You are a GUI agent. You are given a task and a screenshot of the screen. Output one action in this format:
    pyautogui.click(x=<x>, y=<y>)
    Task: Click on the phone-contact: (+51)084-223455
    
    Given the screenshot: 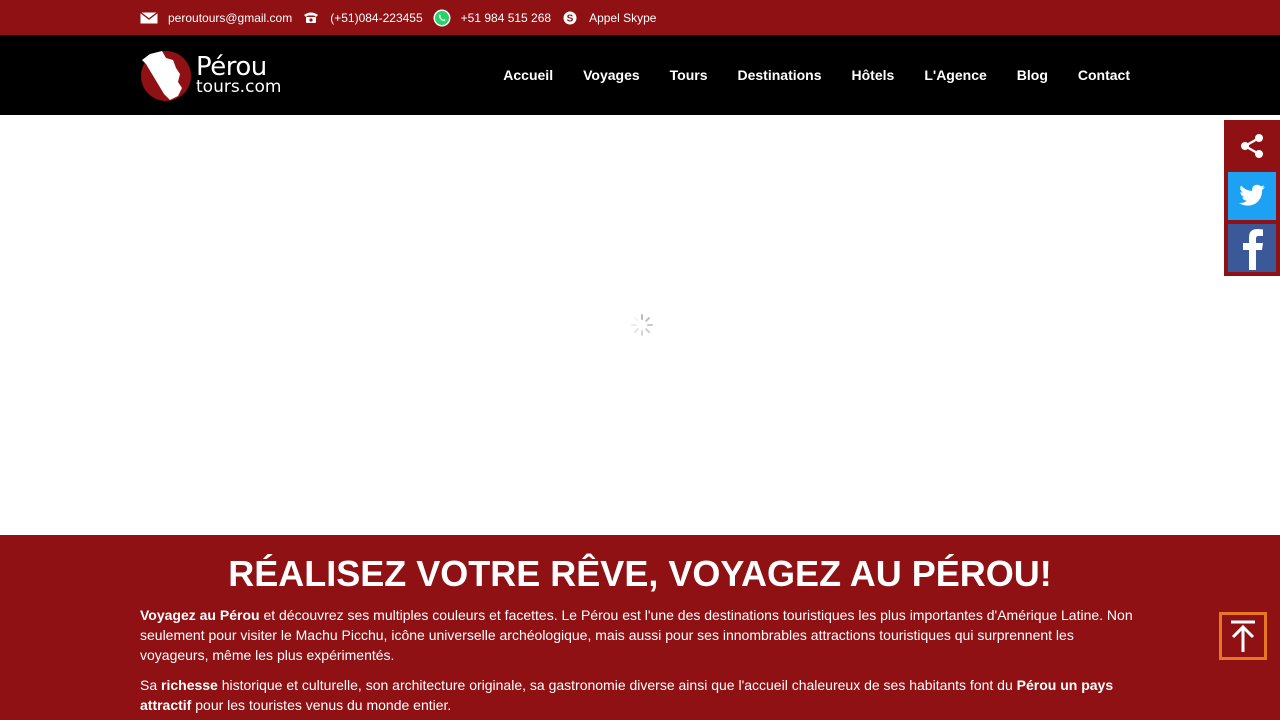 What is the action you would take?
    pyautogui.click(x=362, y=17)
    